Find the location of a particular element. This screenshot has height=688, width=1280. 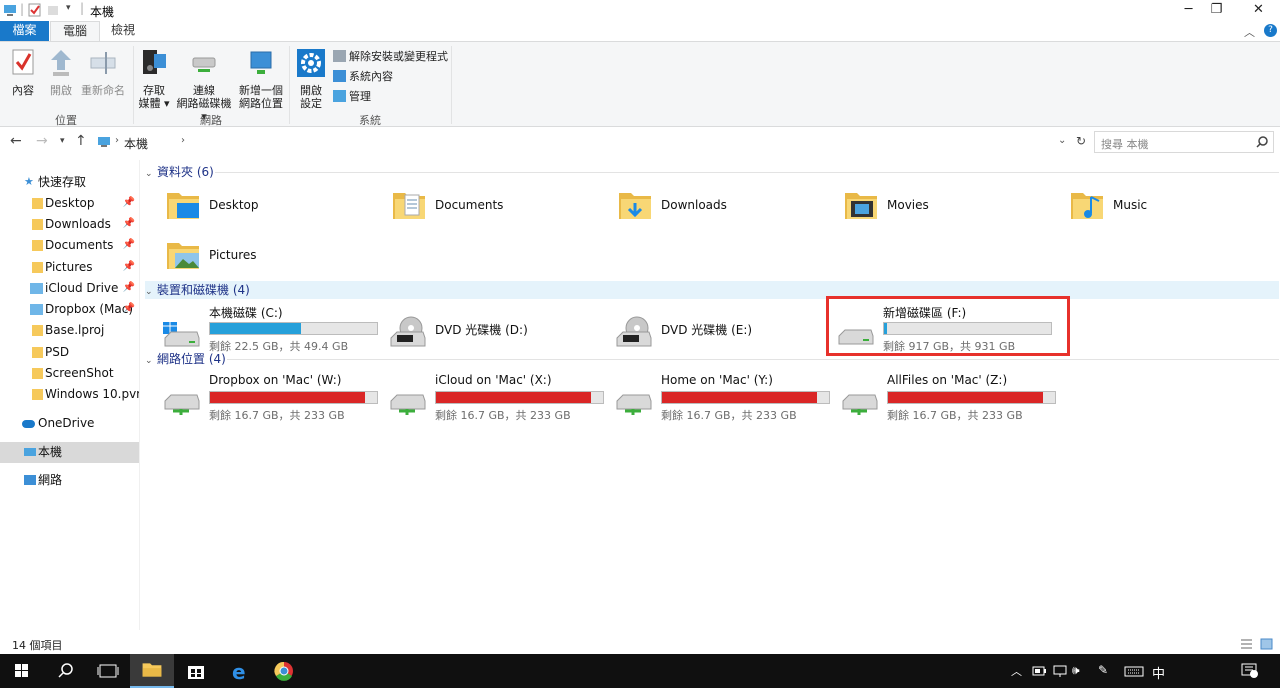

drive-name: DVD 光碟機 (D:) is located at coordinates (481, 330).